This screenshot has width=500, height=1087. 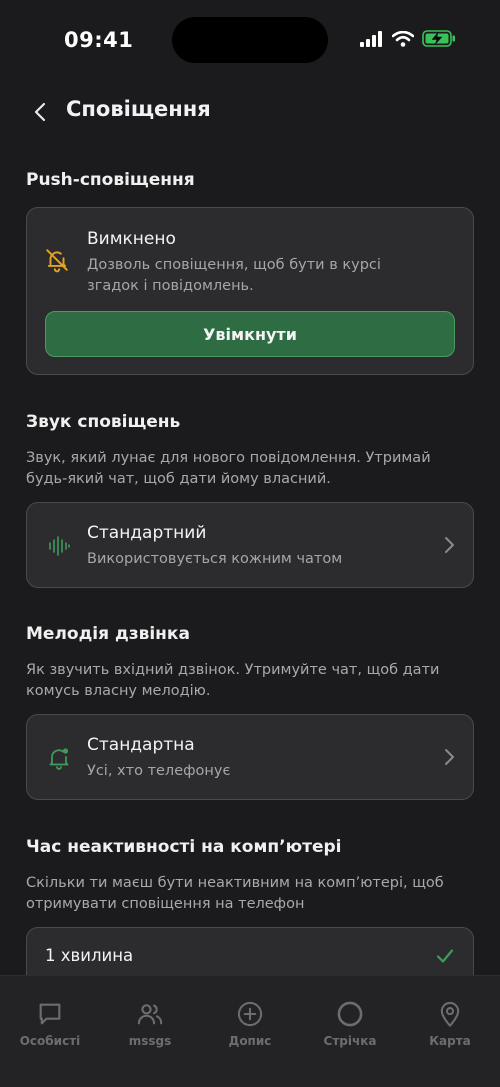 What do you see at coordinates (150, 1041) in the screenshot?
I see `tab-label: mssgs` at bounding box center [150, 1041].